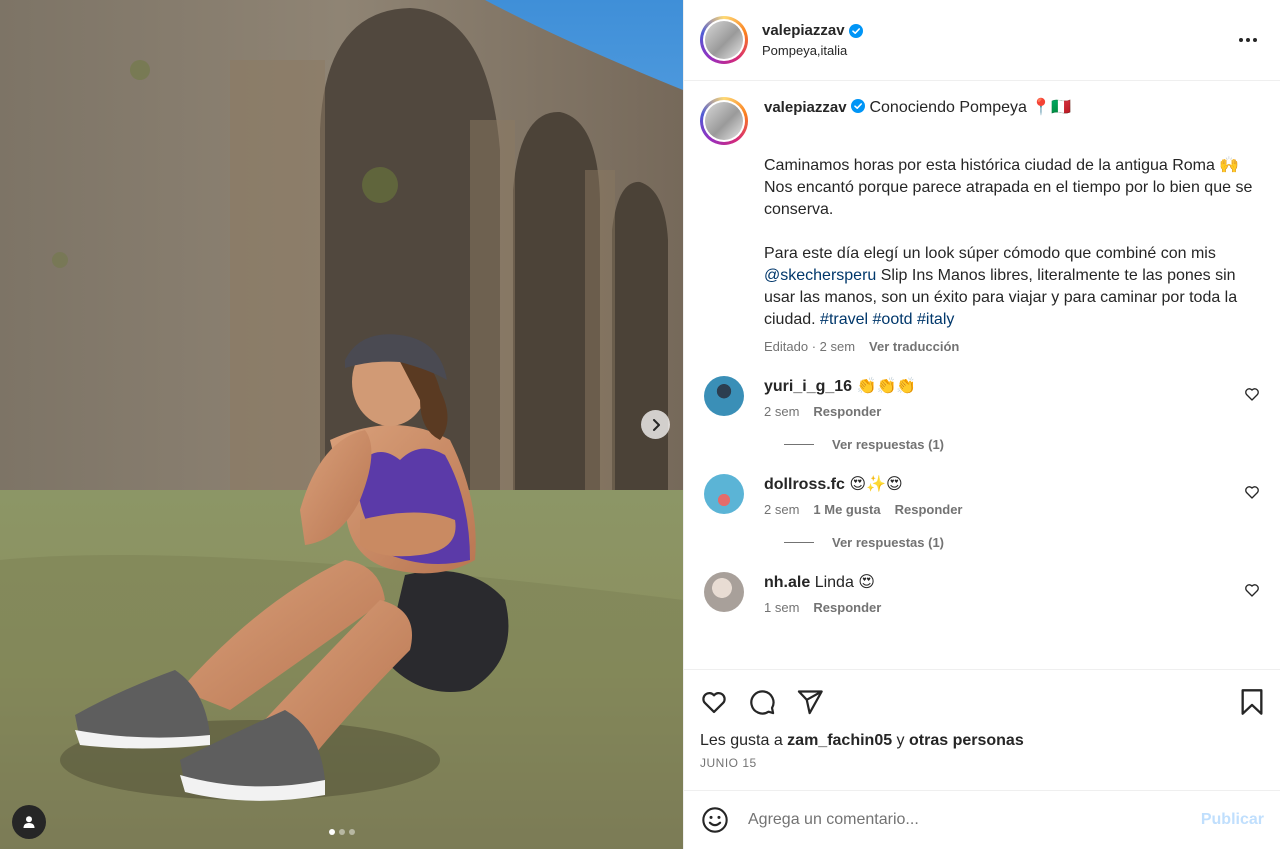  I want to click on share-button, so click(816, 702).